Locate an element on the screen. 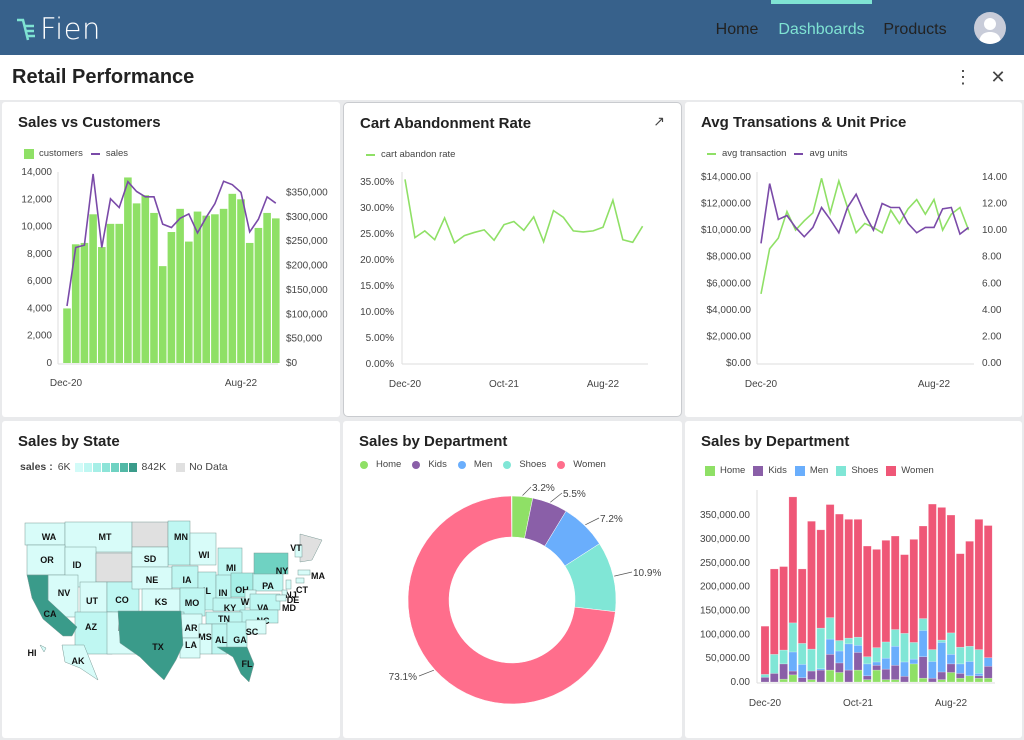  cart-logo-icon is located at coordinates (26, 29).